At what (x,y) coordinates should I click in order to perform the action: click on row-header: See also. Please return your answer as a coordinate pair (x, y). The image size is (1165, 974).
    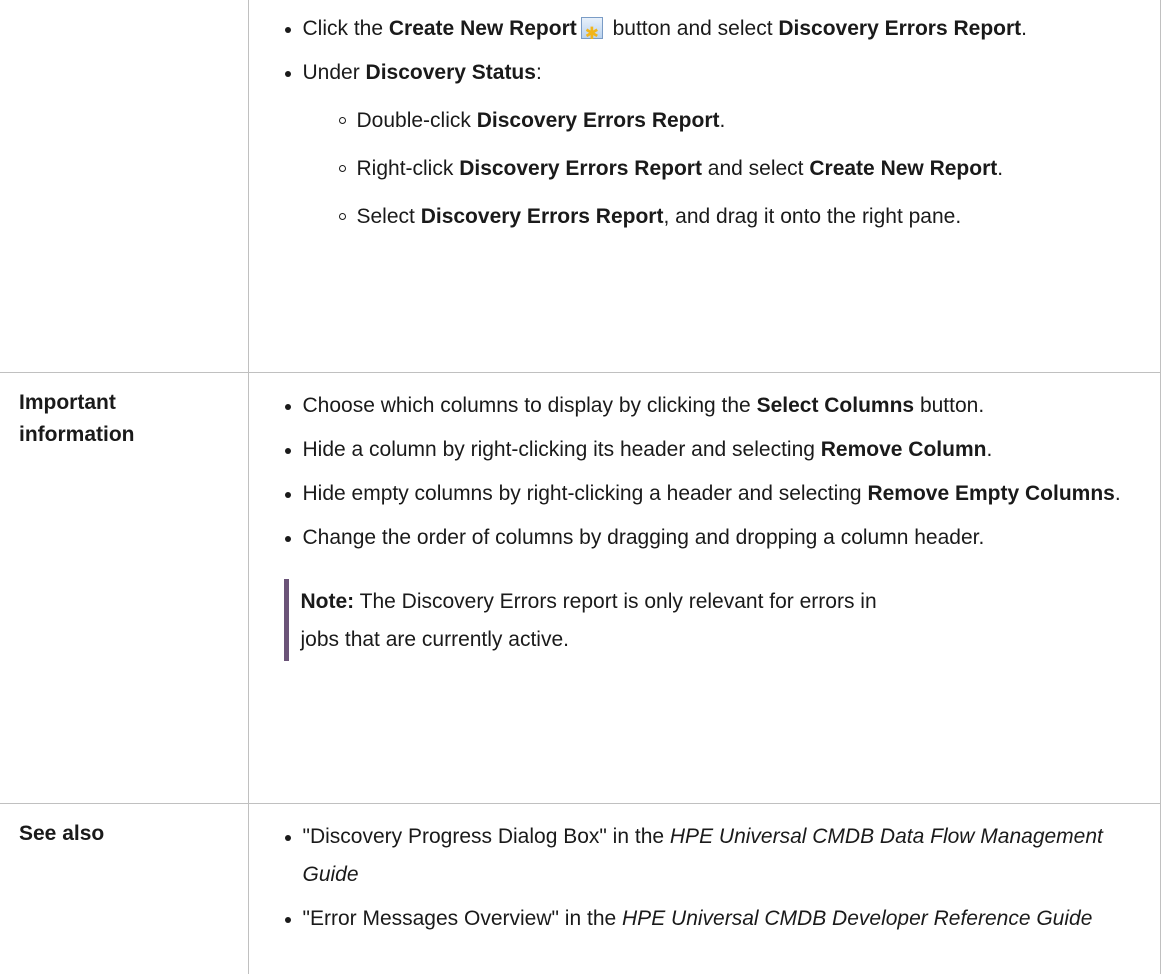
    Looking at the image, I should click on (62, 833).